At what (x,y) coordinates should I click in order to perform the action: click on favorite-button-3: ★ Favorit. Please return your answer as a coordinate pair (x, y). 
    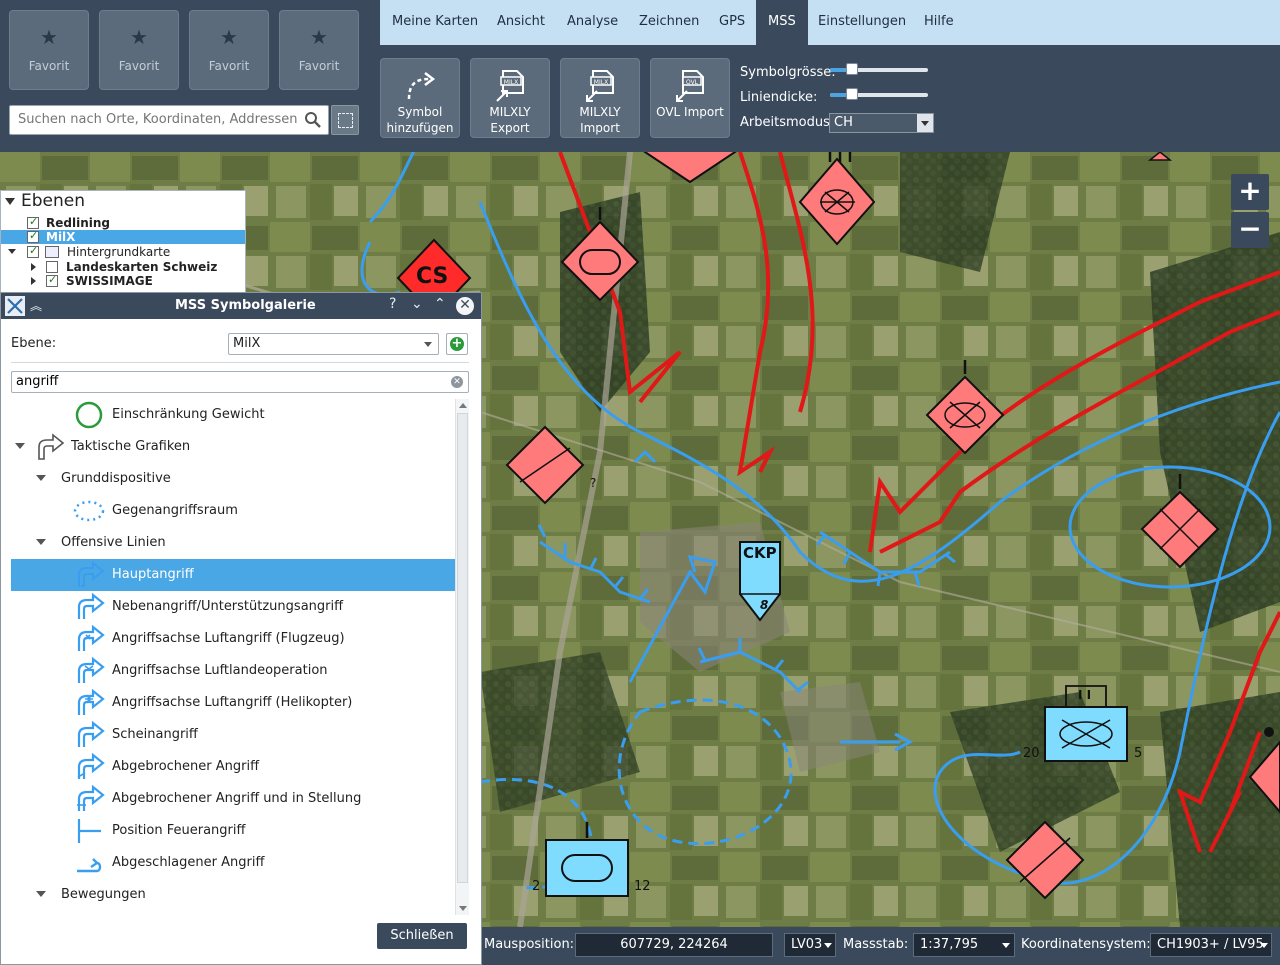
    Looking at the image, I should click on (229, 50).